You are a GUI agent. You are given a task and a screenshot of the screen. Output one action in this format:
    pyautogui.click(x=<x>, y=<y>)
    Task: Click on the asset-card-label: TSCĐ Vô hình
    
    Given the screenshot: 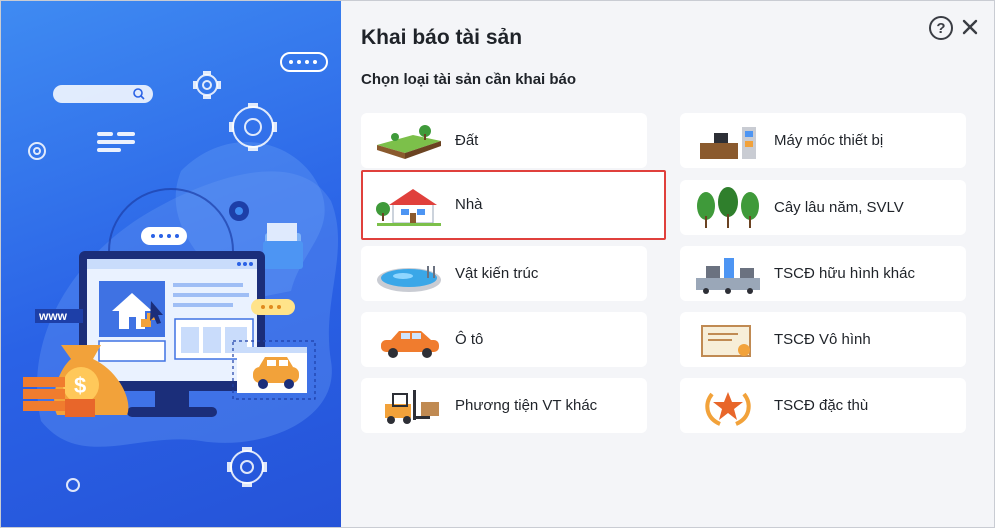 What is the action you would take?
    pyautogui.click(x=822, y=339)
    